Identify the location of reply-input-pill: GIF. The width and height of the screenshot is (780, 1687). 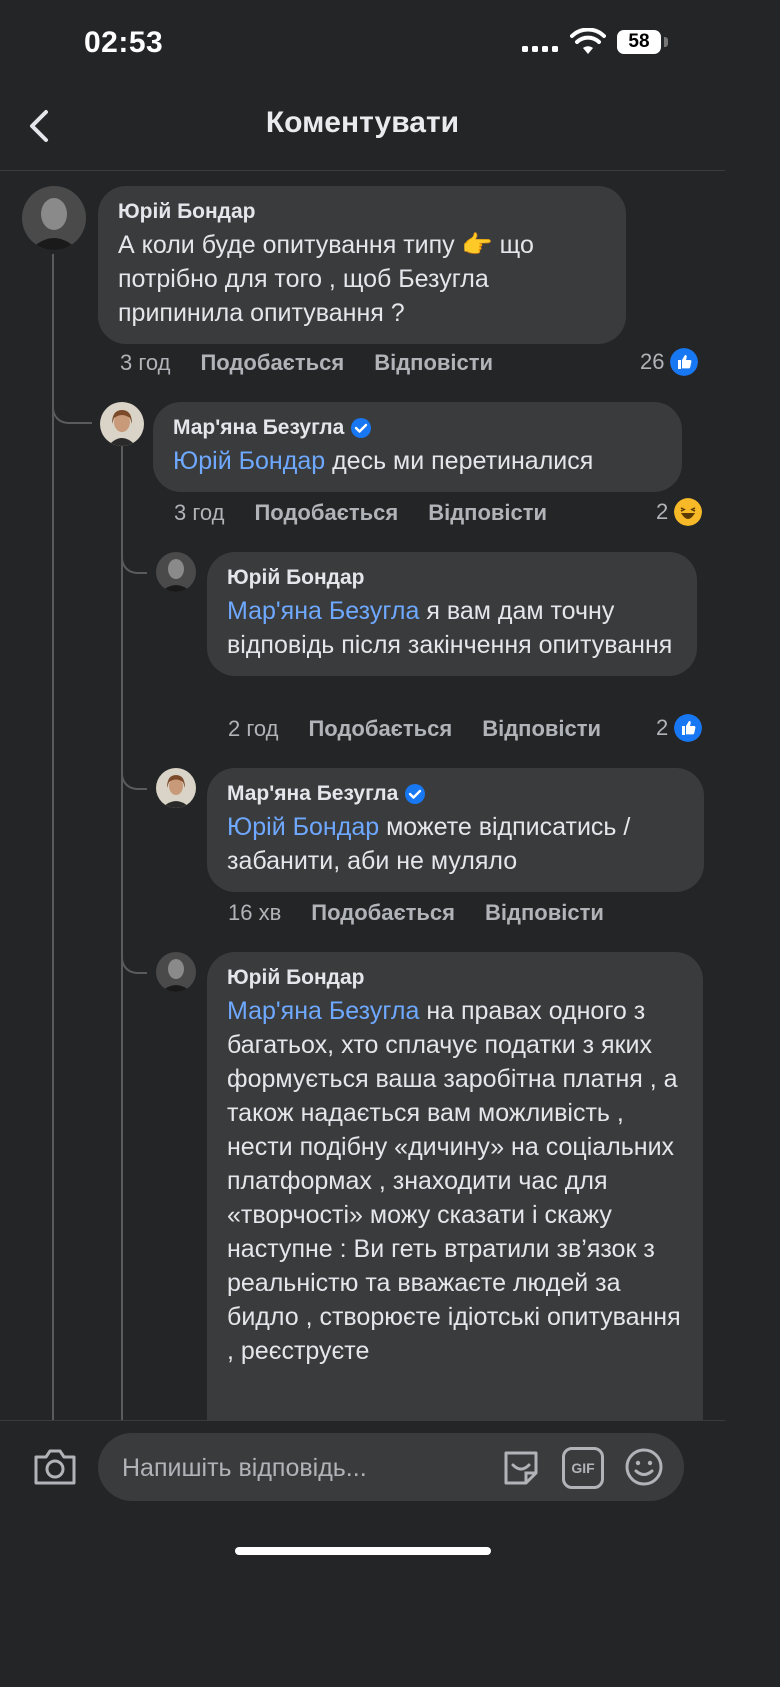
(391, 1468).